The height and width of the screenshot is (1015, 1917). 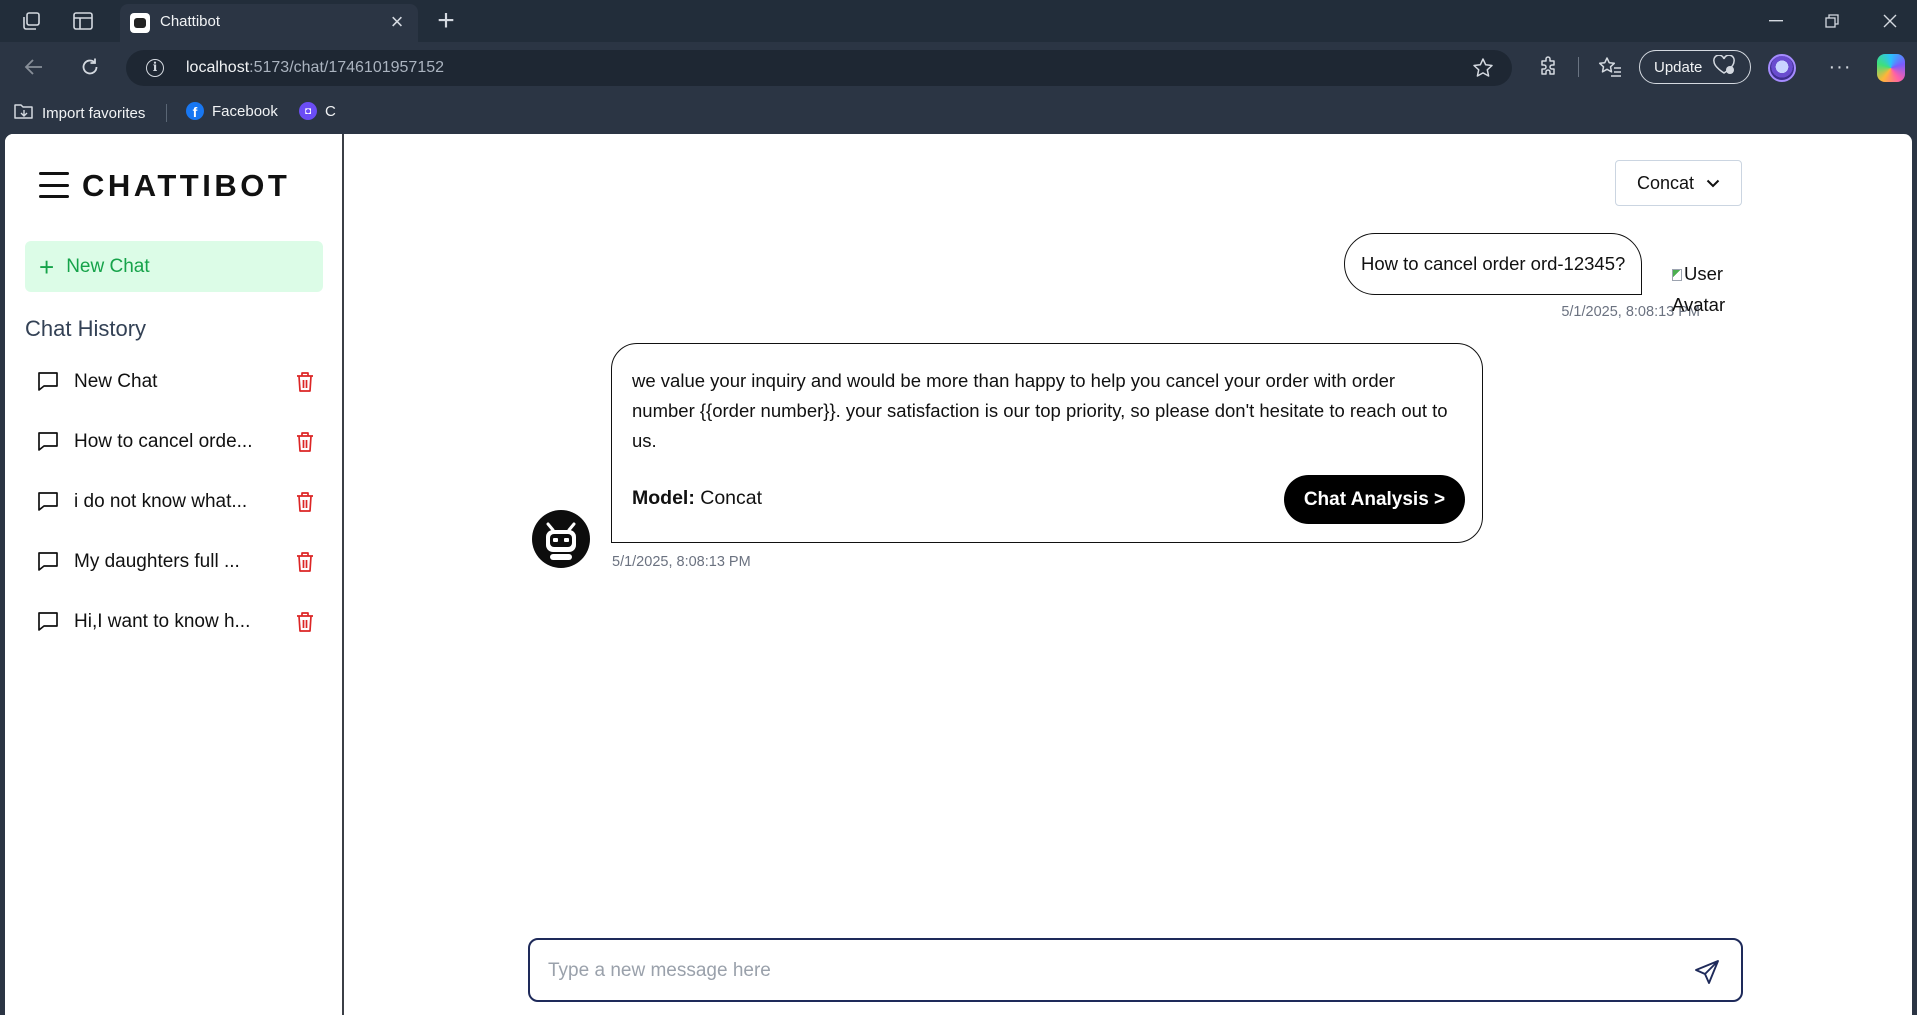 I want to click on bot-avatar, so click(x=561, y=539).